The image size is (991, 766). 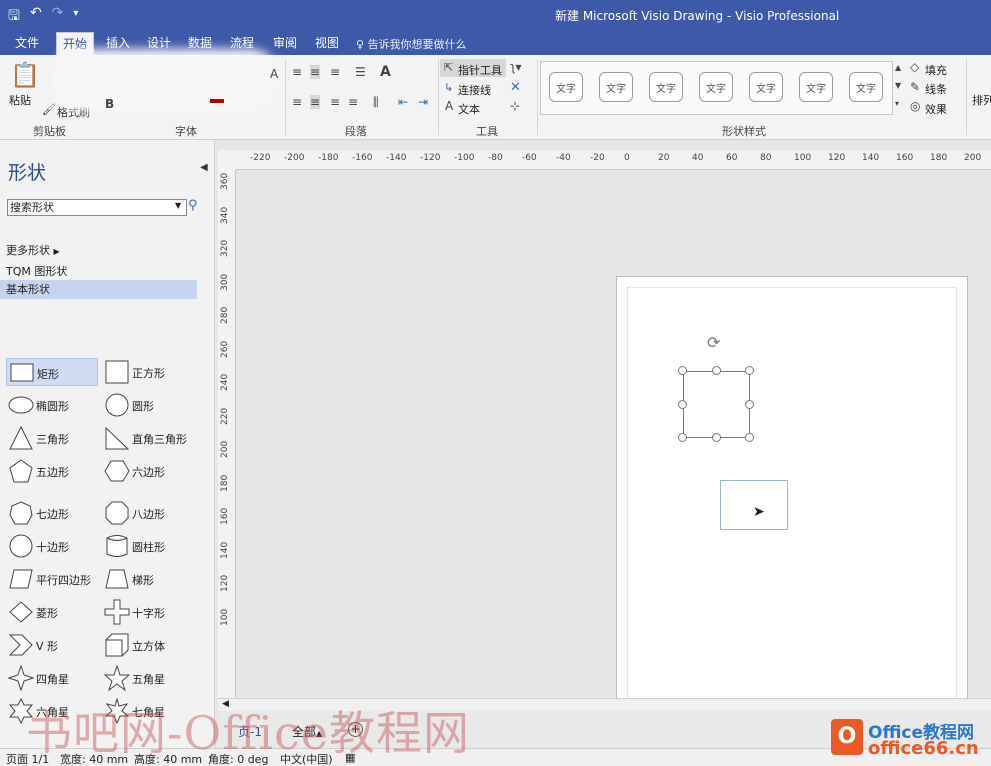 I want to click on line-icon: ✎, so click(x=915, y=87).